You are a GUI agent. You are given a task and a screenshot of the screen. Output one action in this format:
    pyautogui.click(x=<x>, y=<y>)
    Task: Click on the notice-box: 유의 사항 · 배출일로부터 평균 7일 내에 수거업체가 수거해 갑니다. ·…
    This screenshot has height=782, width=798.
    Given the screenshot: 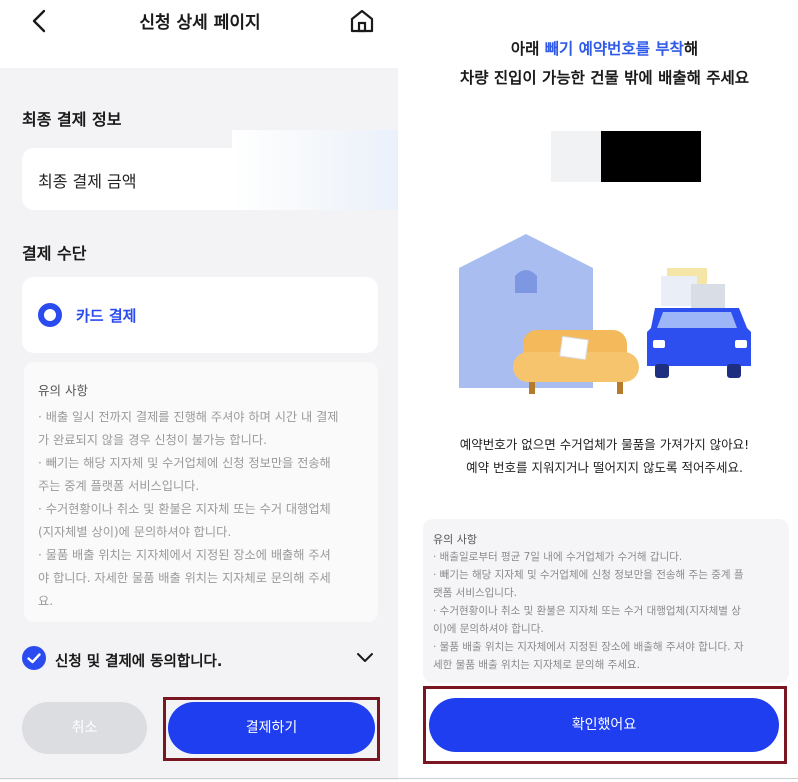 What is the action you would take?
    pyautogui.click(x=606, y=601)
    